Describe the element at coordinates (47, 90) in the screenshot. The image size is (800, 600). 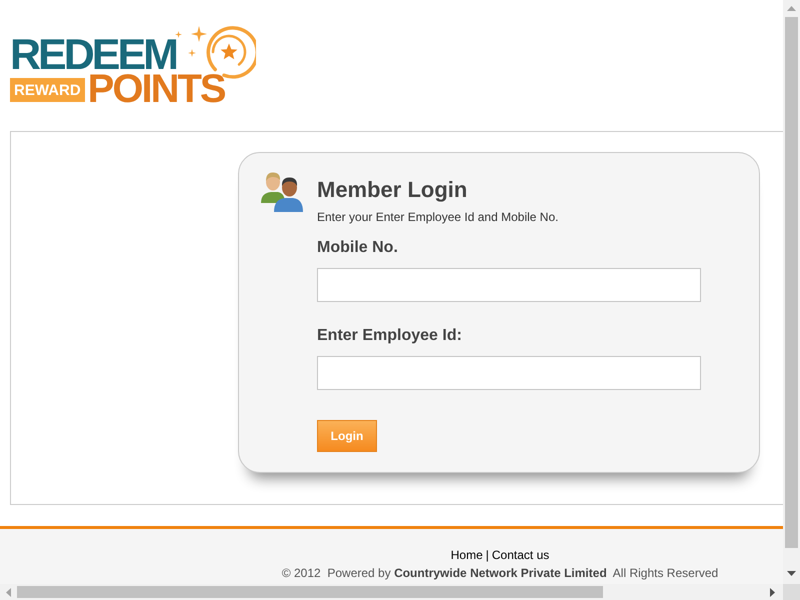
I see `logo-tag: REWARD` at that location.